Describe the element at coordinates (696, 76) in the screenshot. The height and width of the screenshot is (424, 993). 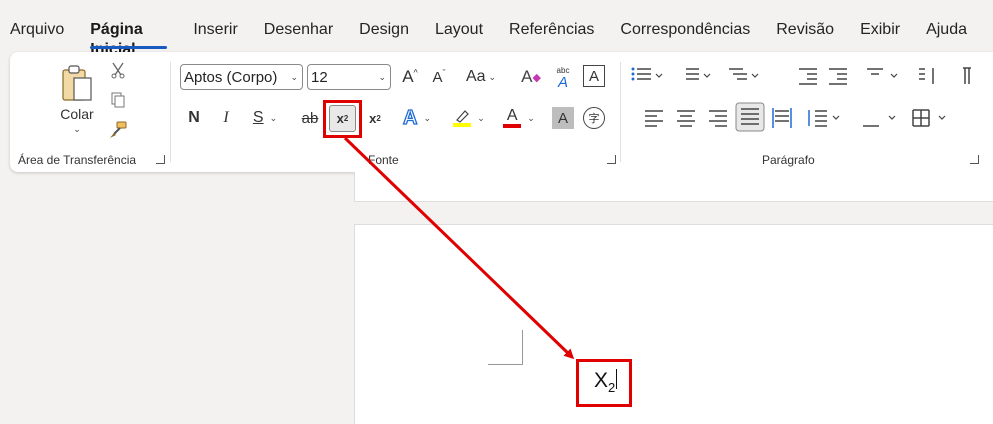
I see `numbering-button` at that location.